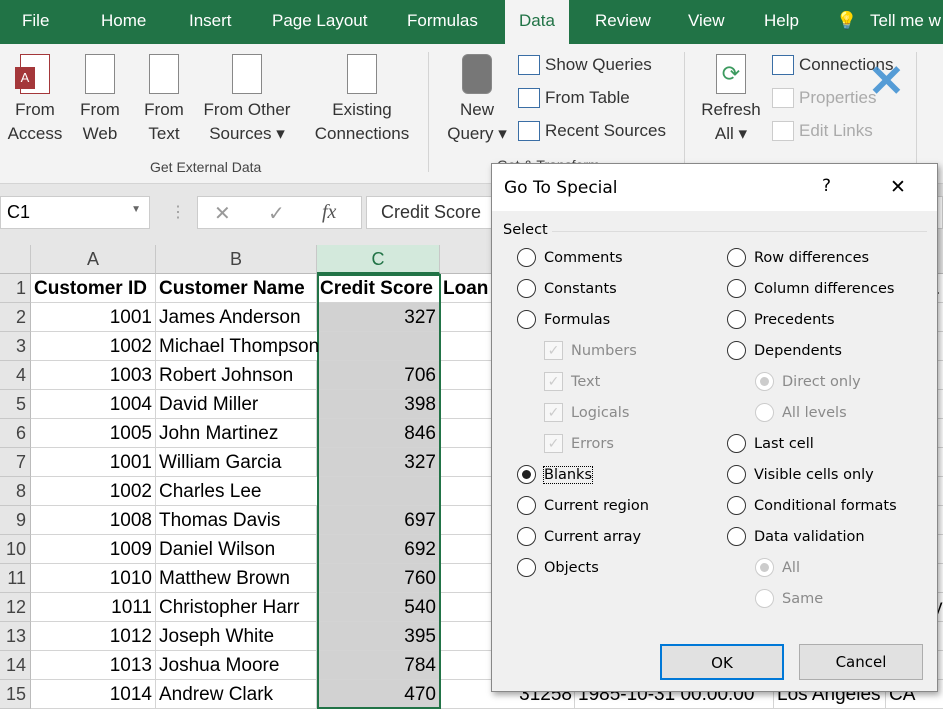  Describe the element at coordinates (579, 443) in the screenshot. I see `option-errors-checkbox: ✓ Errors` at that location.